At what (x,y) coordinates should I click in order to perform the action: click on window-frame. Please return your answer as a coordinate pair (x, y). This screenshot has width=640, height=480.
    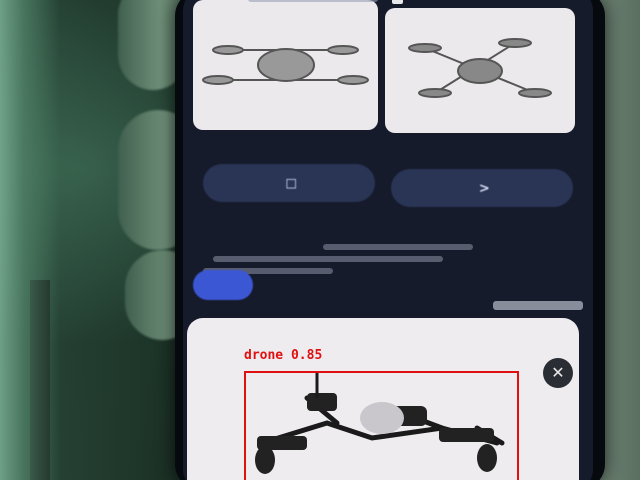
    Looking at the image, I should click on (40, 380).